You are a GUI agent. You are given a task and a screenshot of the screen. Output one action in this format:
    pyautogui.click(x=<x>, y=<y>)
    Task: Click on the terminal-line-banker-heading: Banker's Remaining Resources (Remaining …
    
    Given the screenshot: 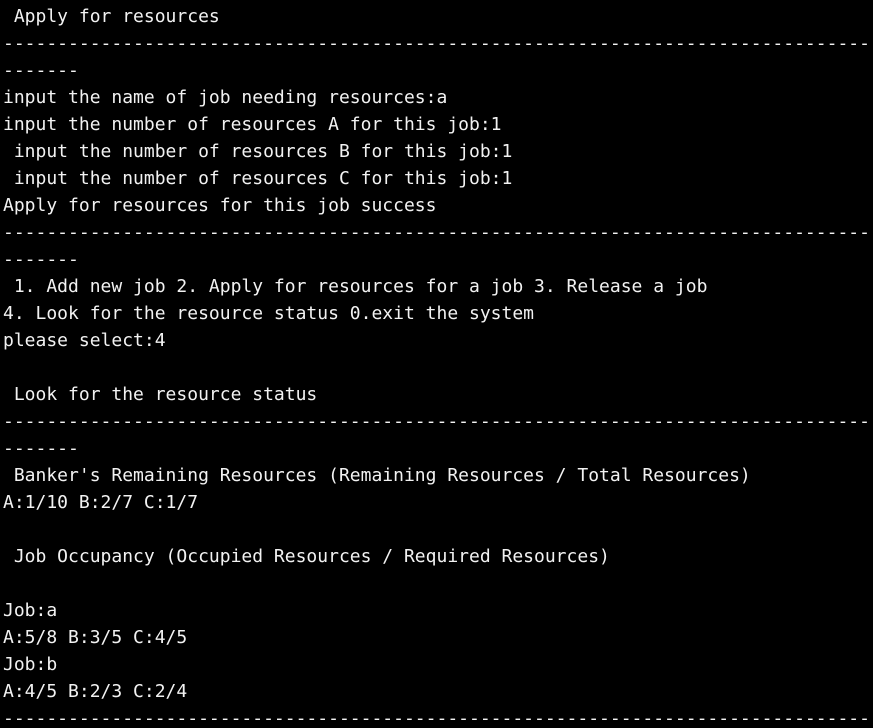 What is the action you would take?
    pyautogui.click(x=377, y=475)
    